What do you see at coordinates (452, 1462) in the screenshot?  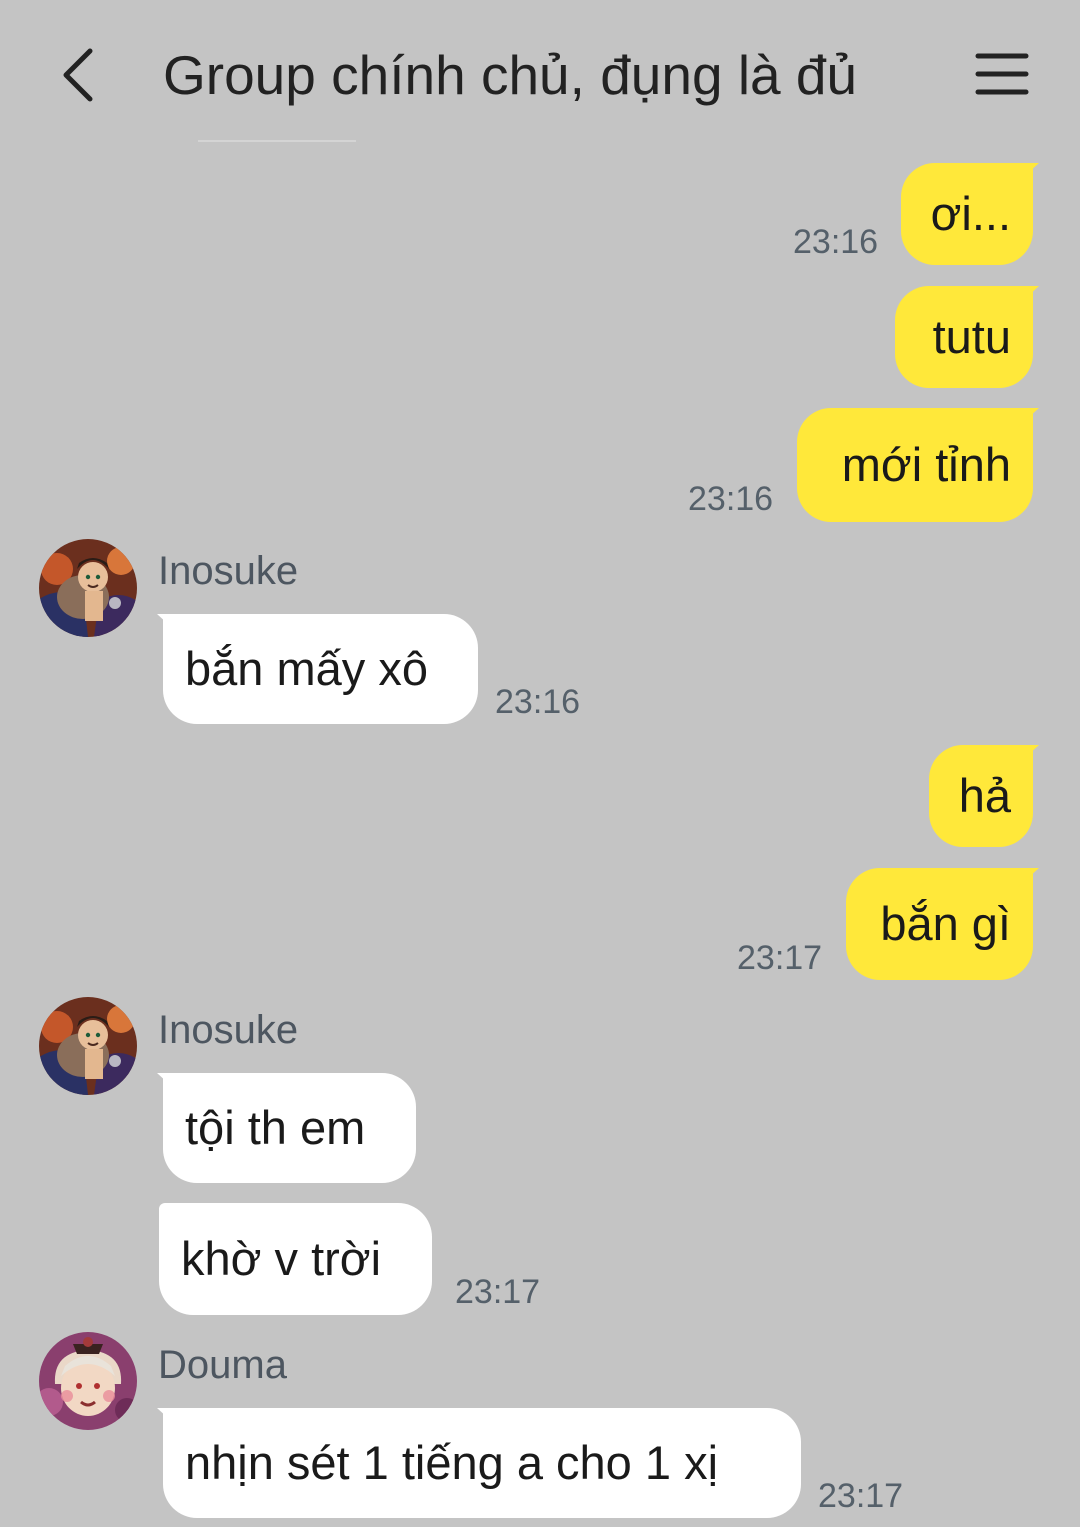 I see `message-text: nhịn sét 1 tiếng a cho 1 xị` at bounding box center [452, 1462].